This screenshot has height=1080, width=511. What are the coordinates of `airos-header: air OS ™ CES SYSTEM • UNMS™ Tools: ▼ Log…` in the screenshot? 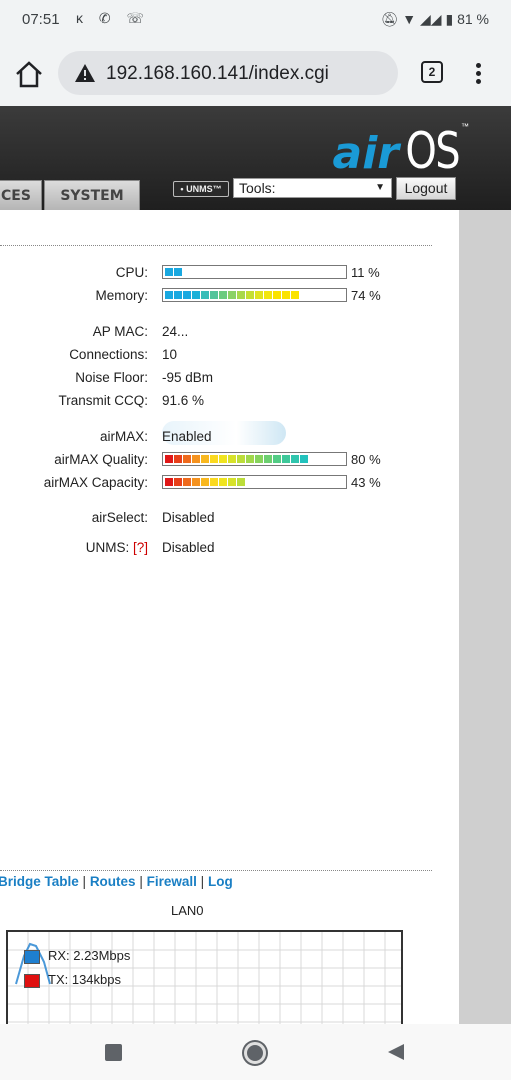 It's located at (255, 158).